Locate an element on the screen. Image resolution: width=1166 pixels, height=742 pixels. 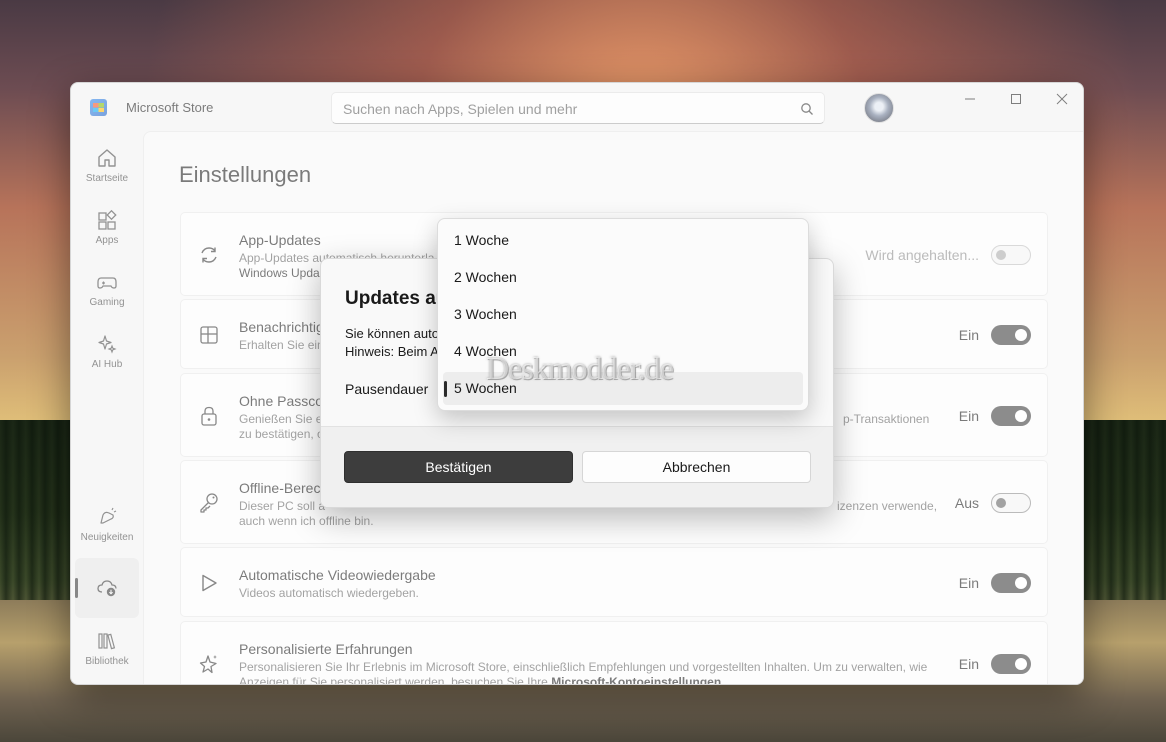
dropdown-option-2-weeks: 2 Wochen is located at coordinates (623, 277).